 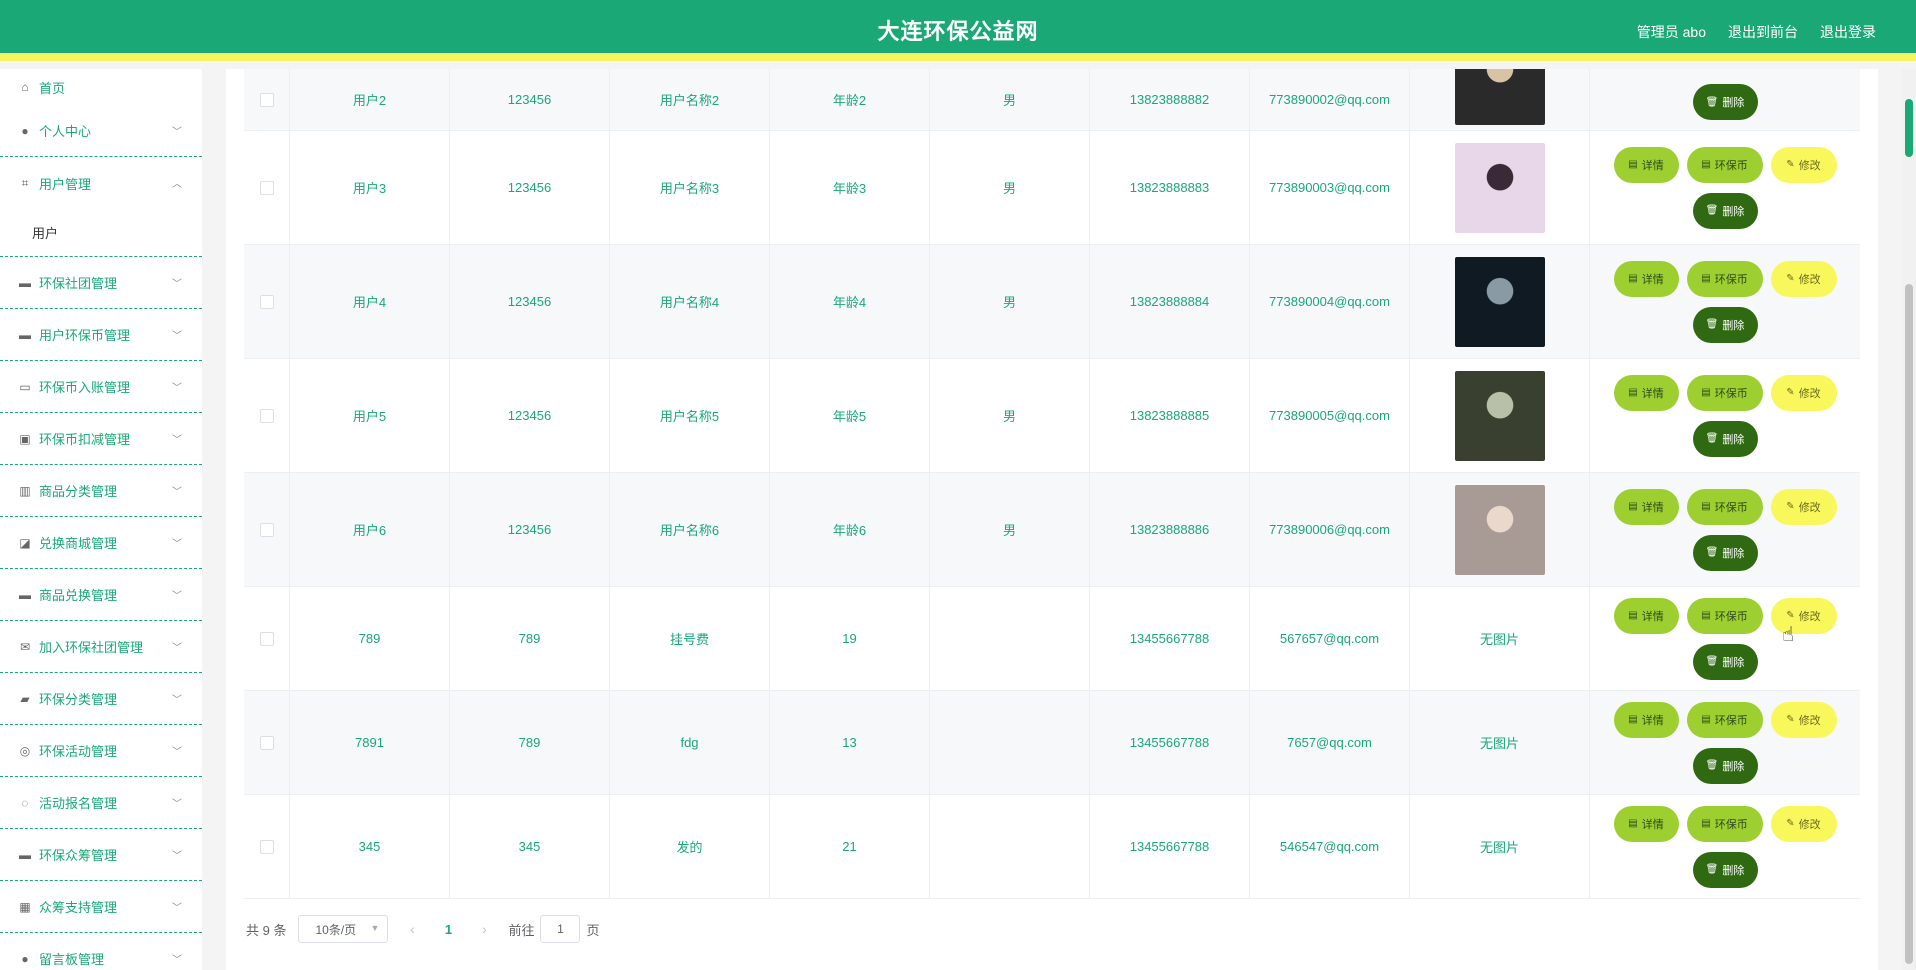 I want to click on page-size-select: 10条/页 ▼, so click(x=343, y=929).